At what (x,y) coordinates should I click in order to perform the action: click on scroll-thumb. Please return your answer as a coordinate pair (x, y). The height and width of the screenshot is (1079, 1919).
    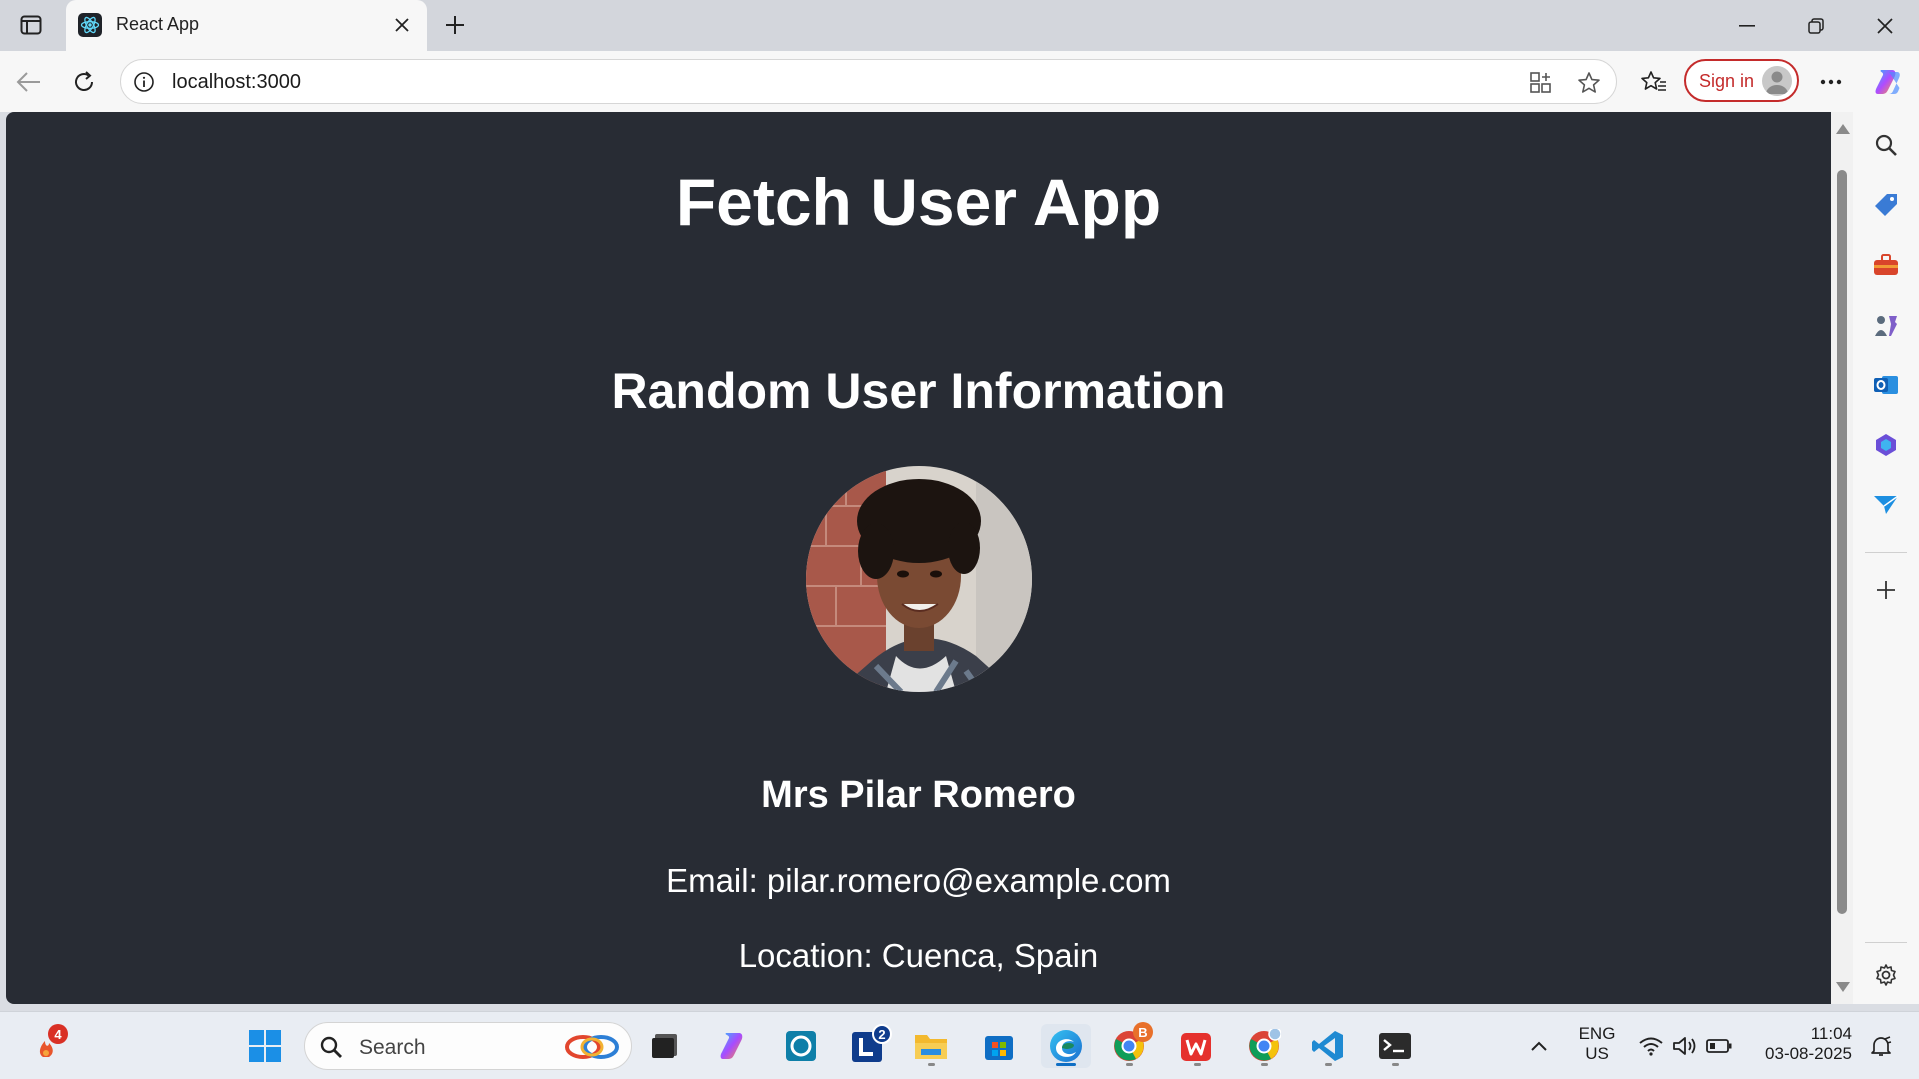
    Looking at the image, I should click on (1842, 542).